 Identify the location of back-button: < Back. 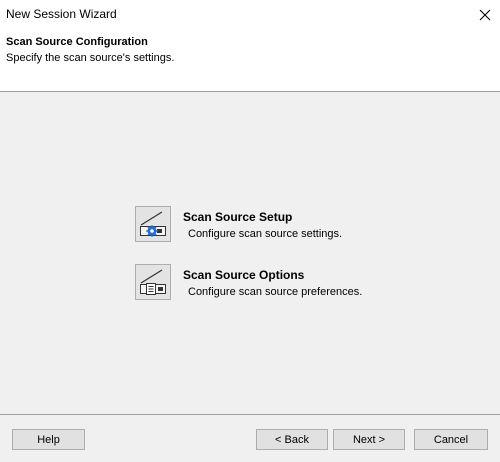
(292, 439).